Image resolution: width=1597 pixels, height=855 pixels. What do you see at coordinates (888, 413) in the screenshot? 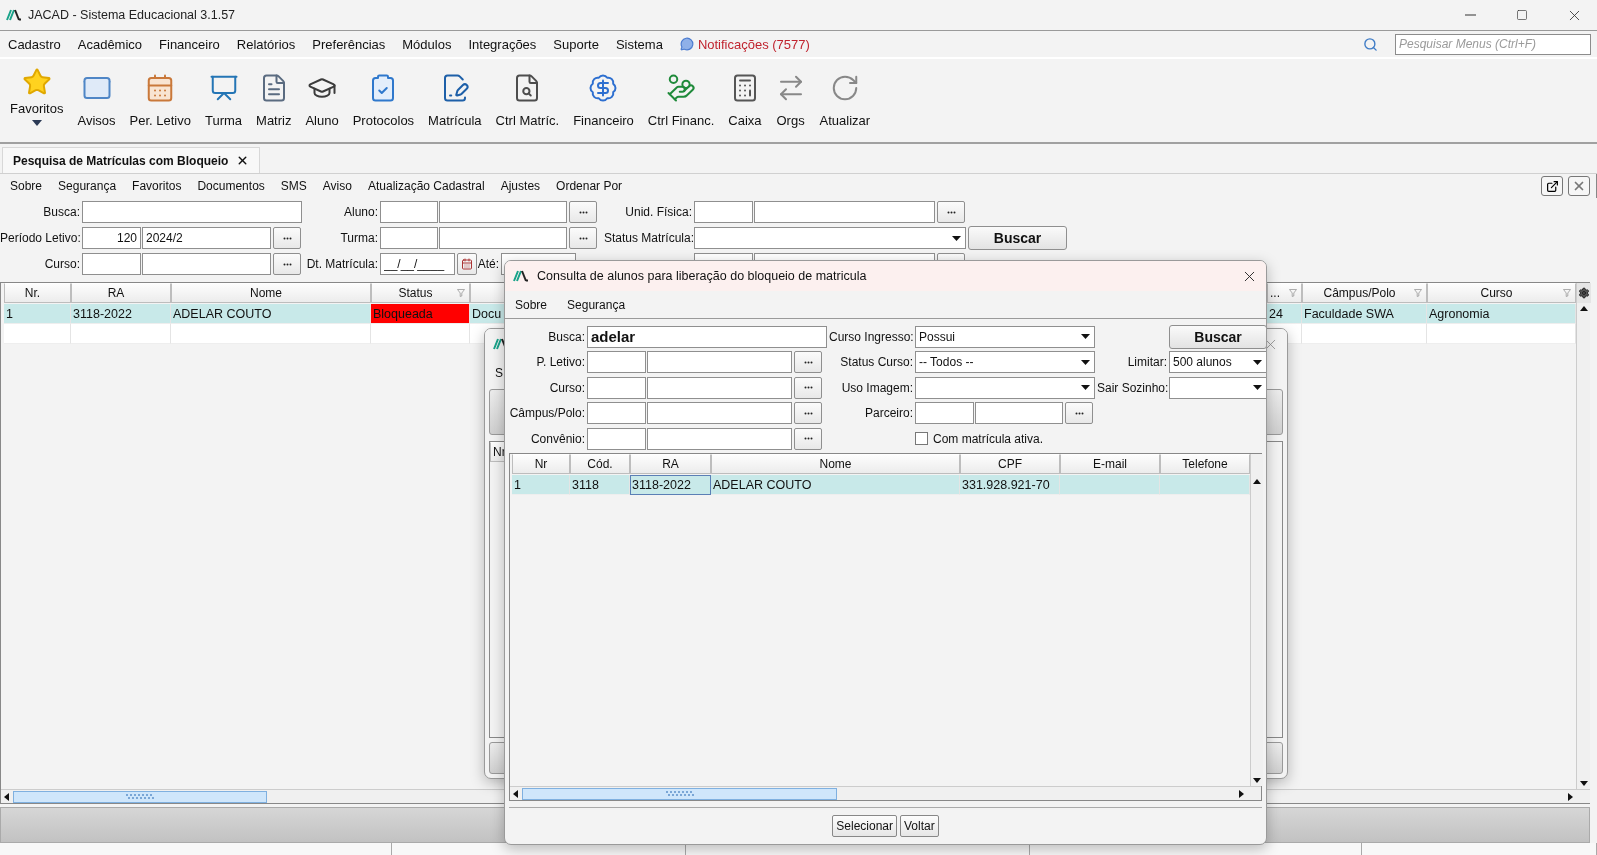
I see `field-label: Parceiro:` at bounding box center [888, 413].